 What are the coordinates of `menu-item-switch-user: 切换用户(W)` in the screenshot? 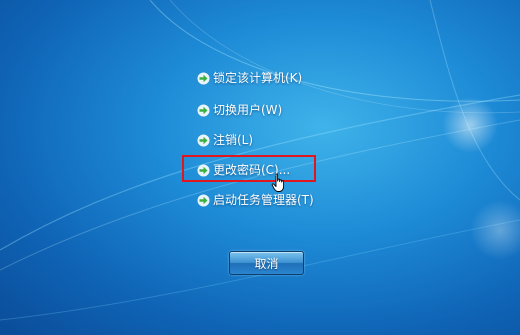 It's located at (239, 110).